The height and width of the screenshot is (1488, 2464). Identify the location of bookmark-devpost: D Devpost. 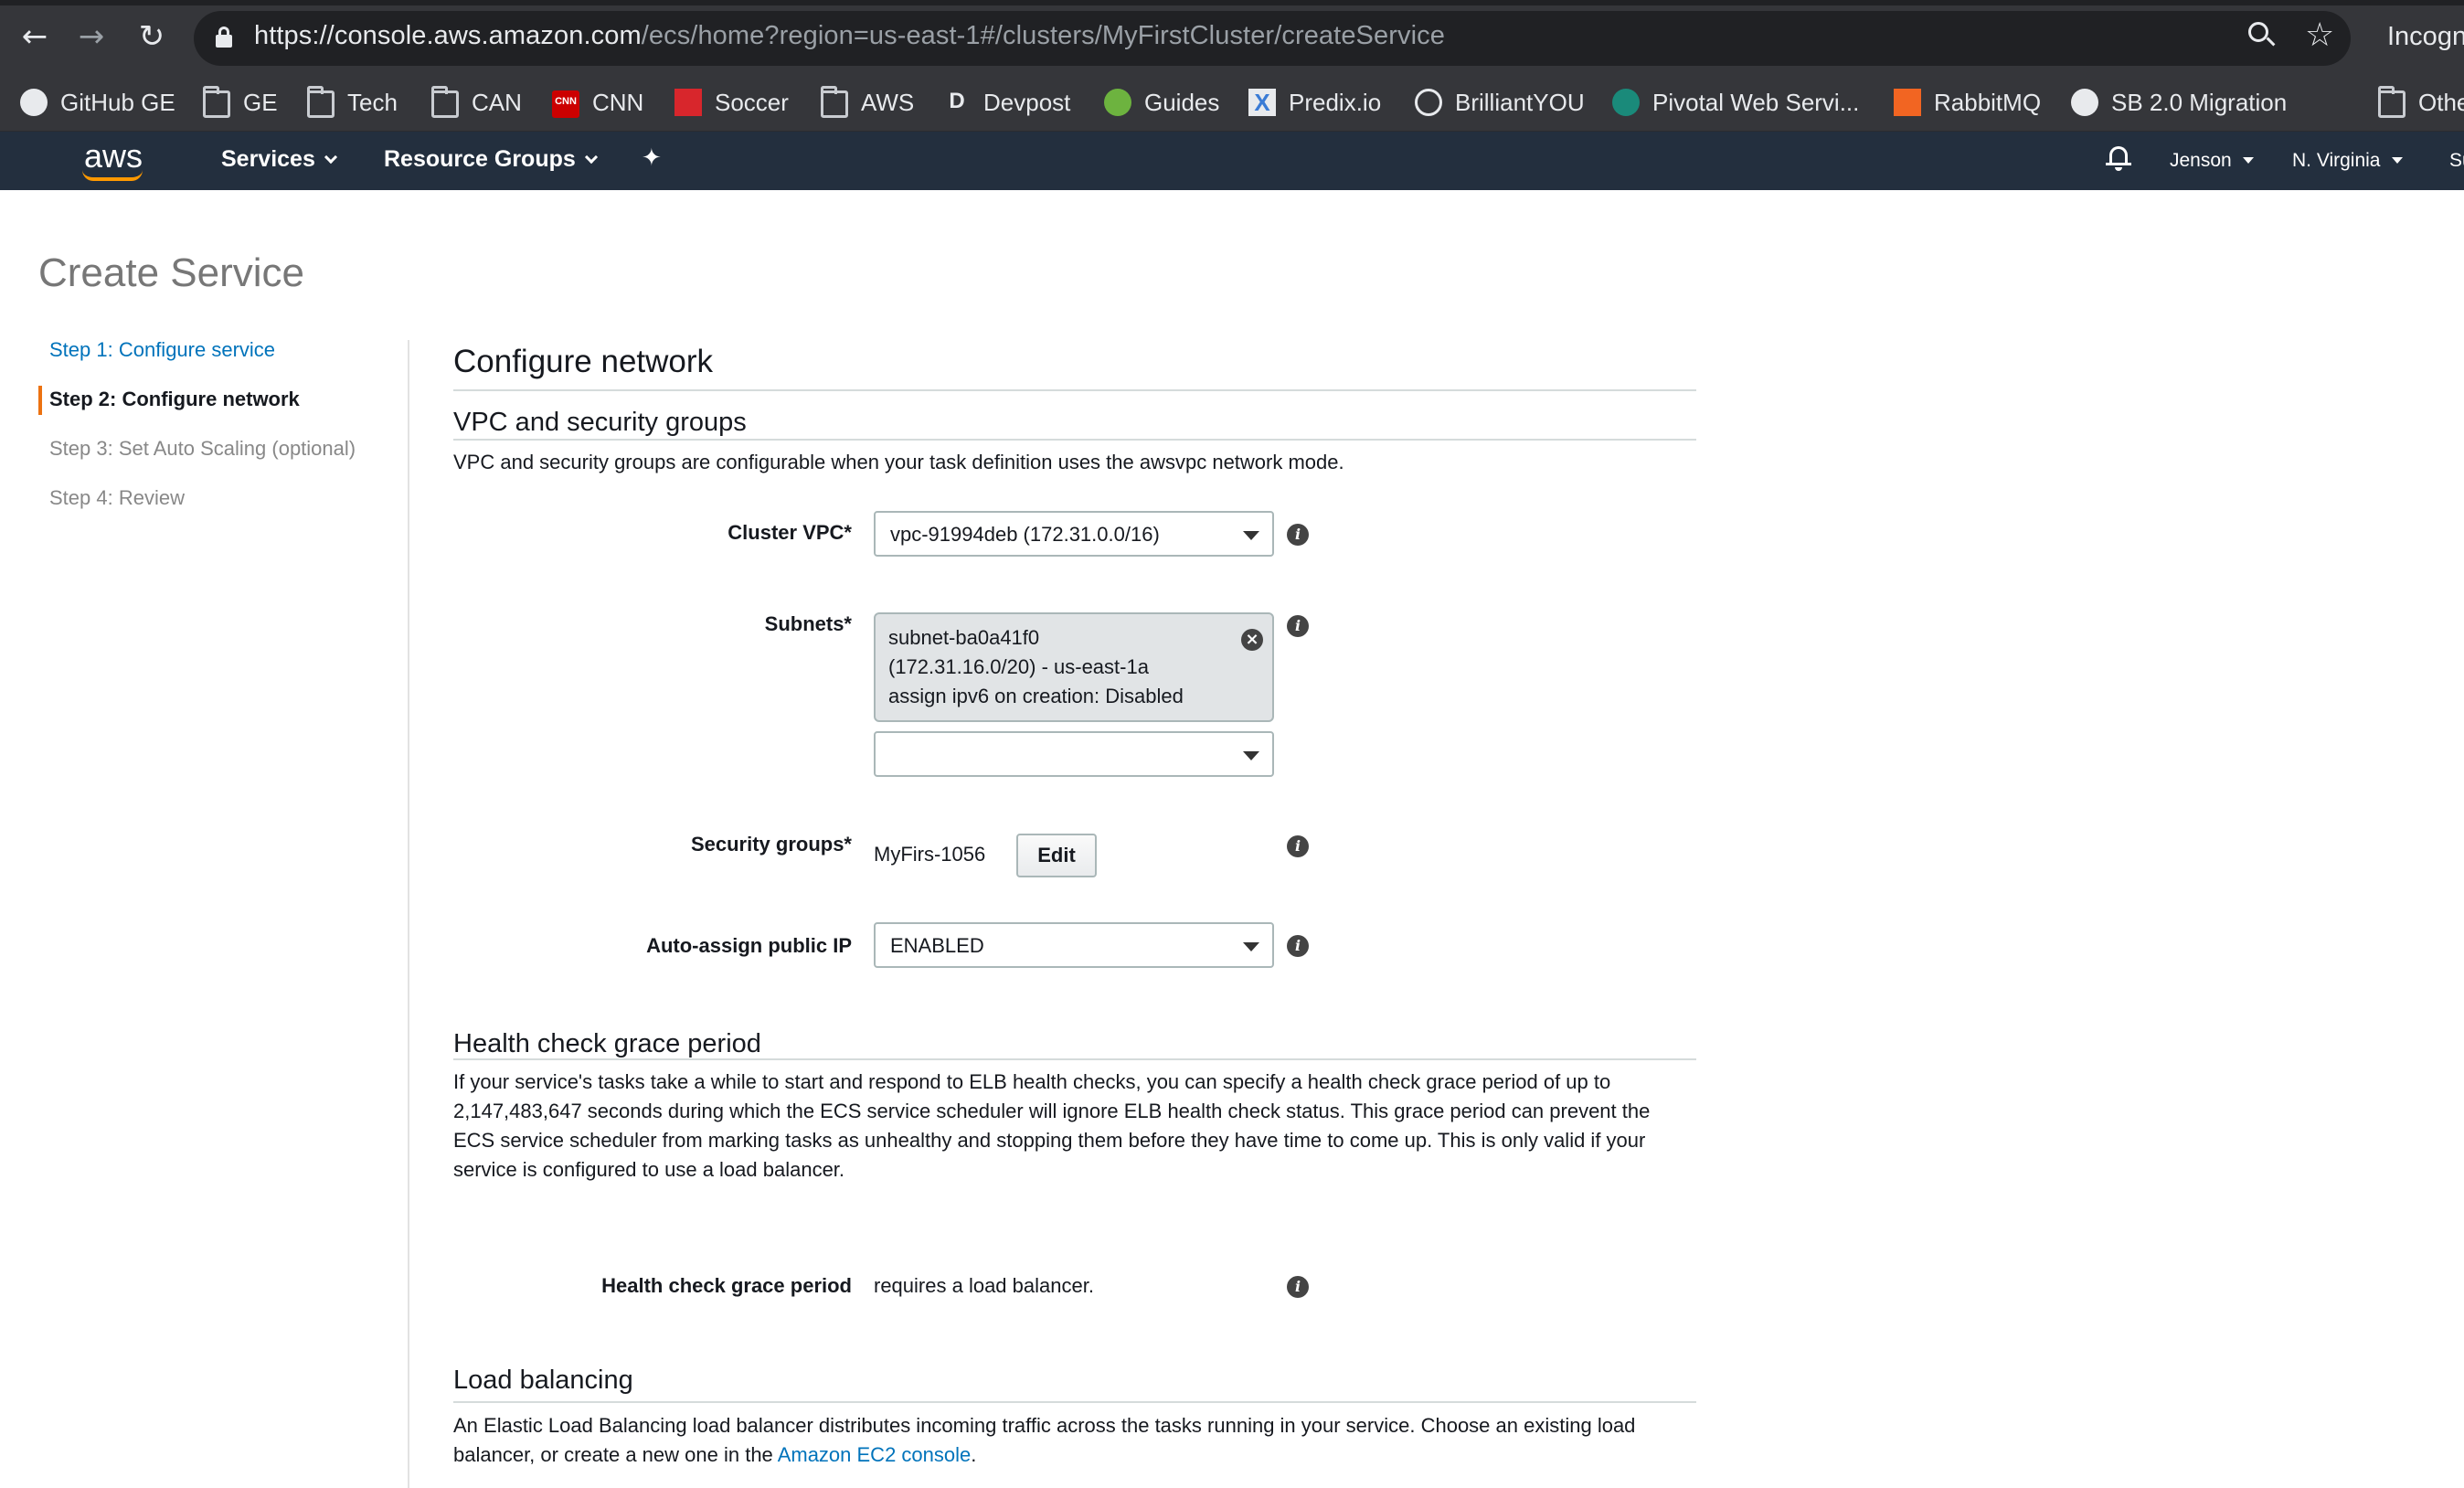
(1006, 102).